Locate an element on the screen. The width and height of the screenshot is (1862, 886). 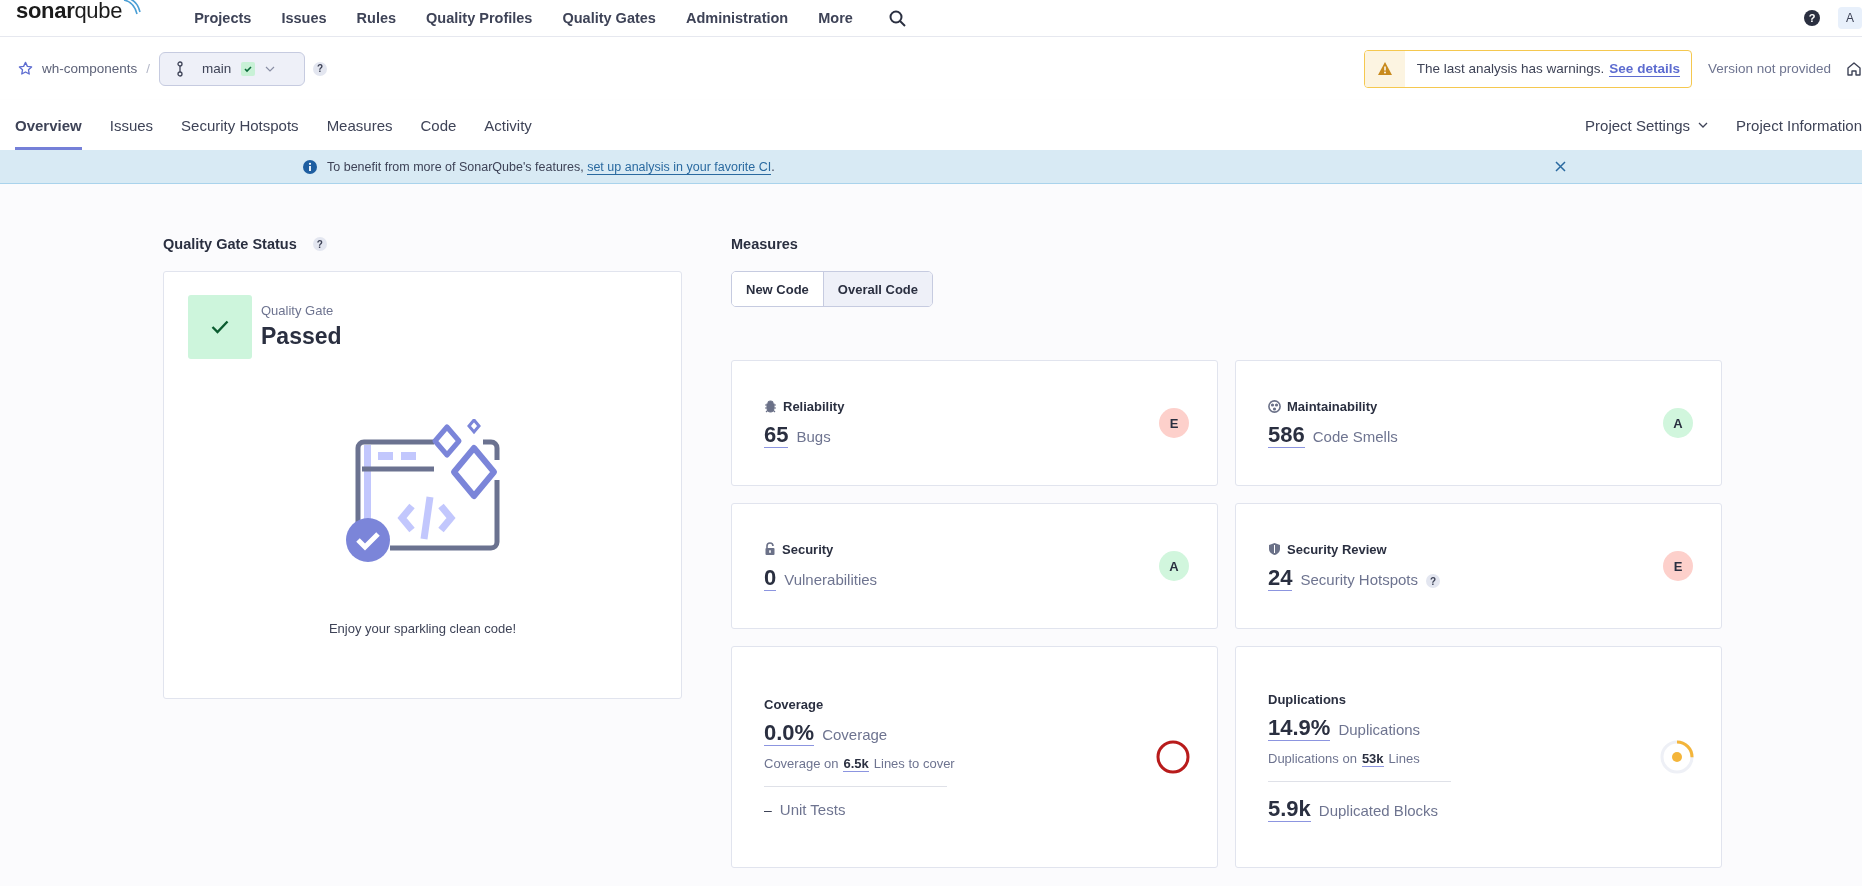
tab: Issues is located at coordinates (131, 125).